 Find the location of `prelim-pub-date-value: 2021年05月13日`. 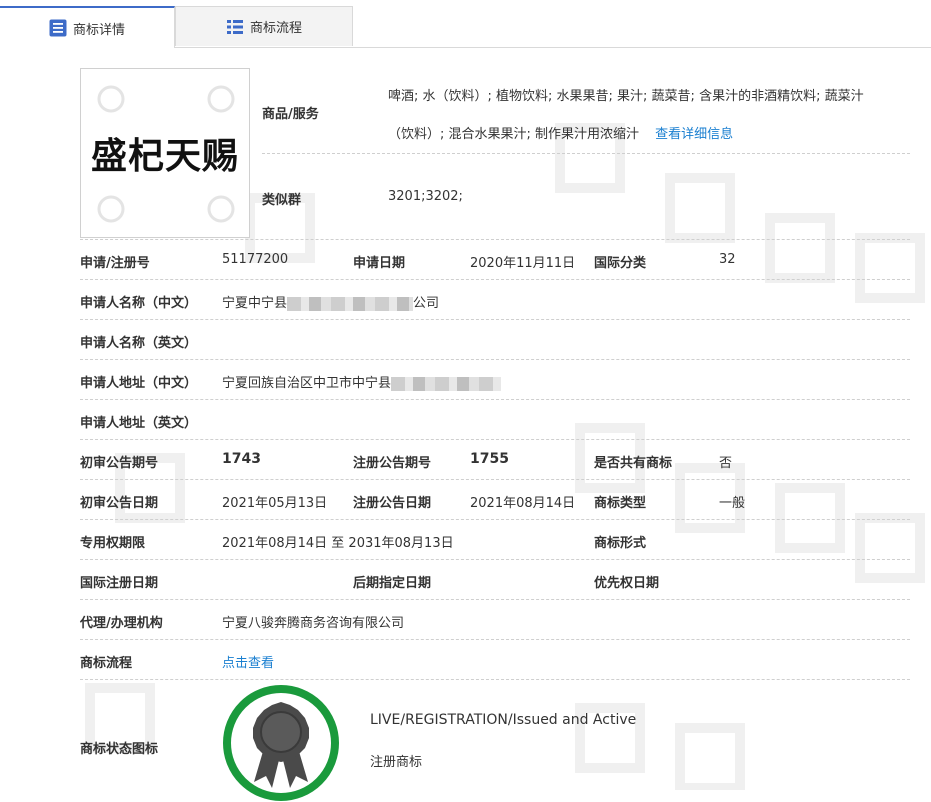

prelim-pub-date-value: 2021年05月13日 is located at coordinates (275, 503).